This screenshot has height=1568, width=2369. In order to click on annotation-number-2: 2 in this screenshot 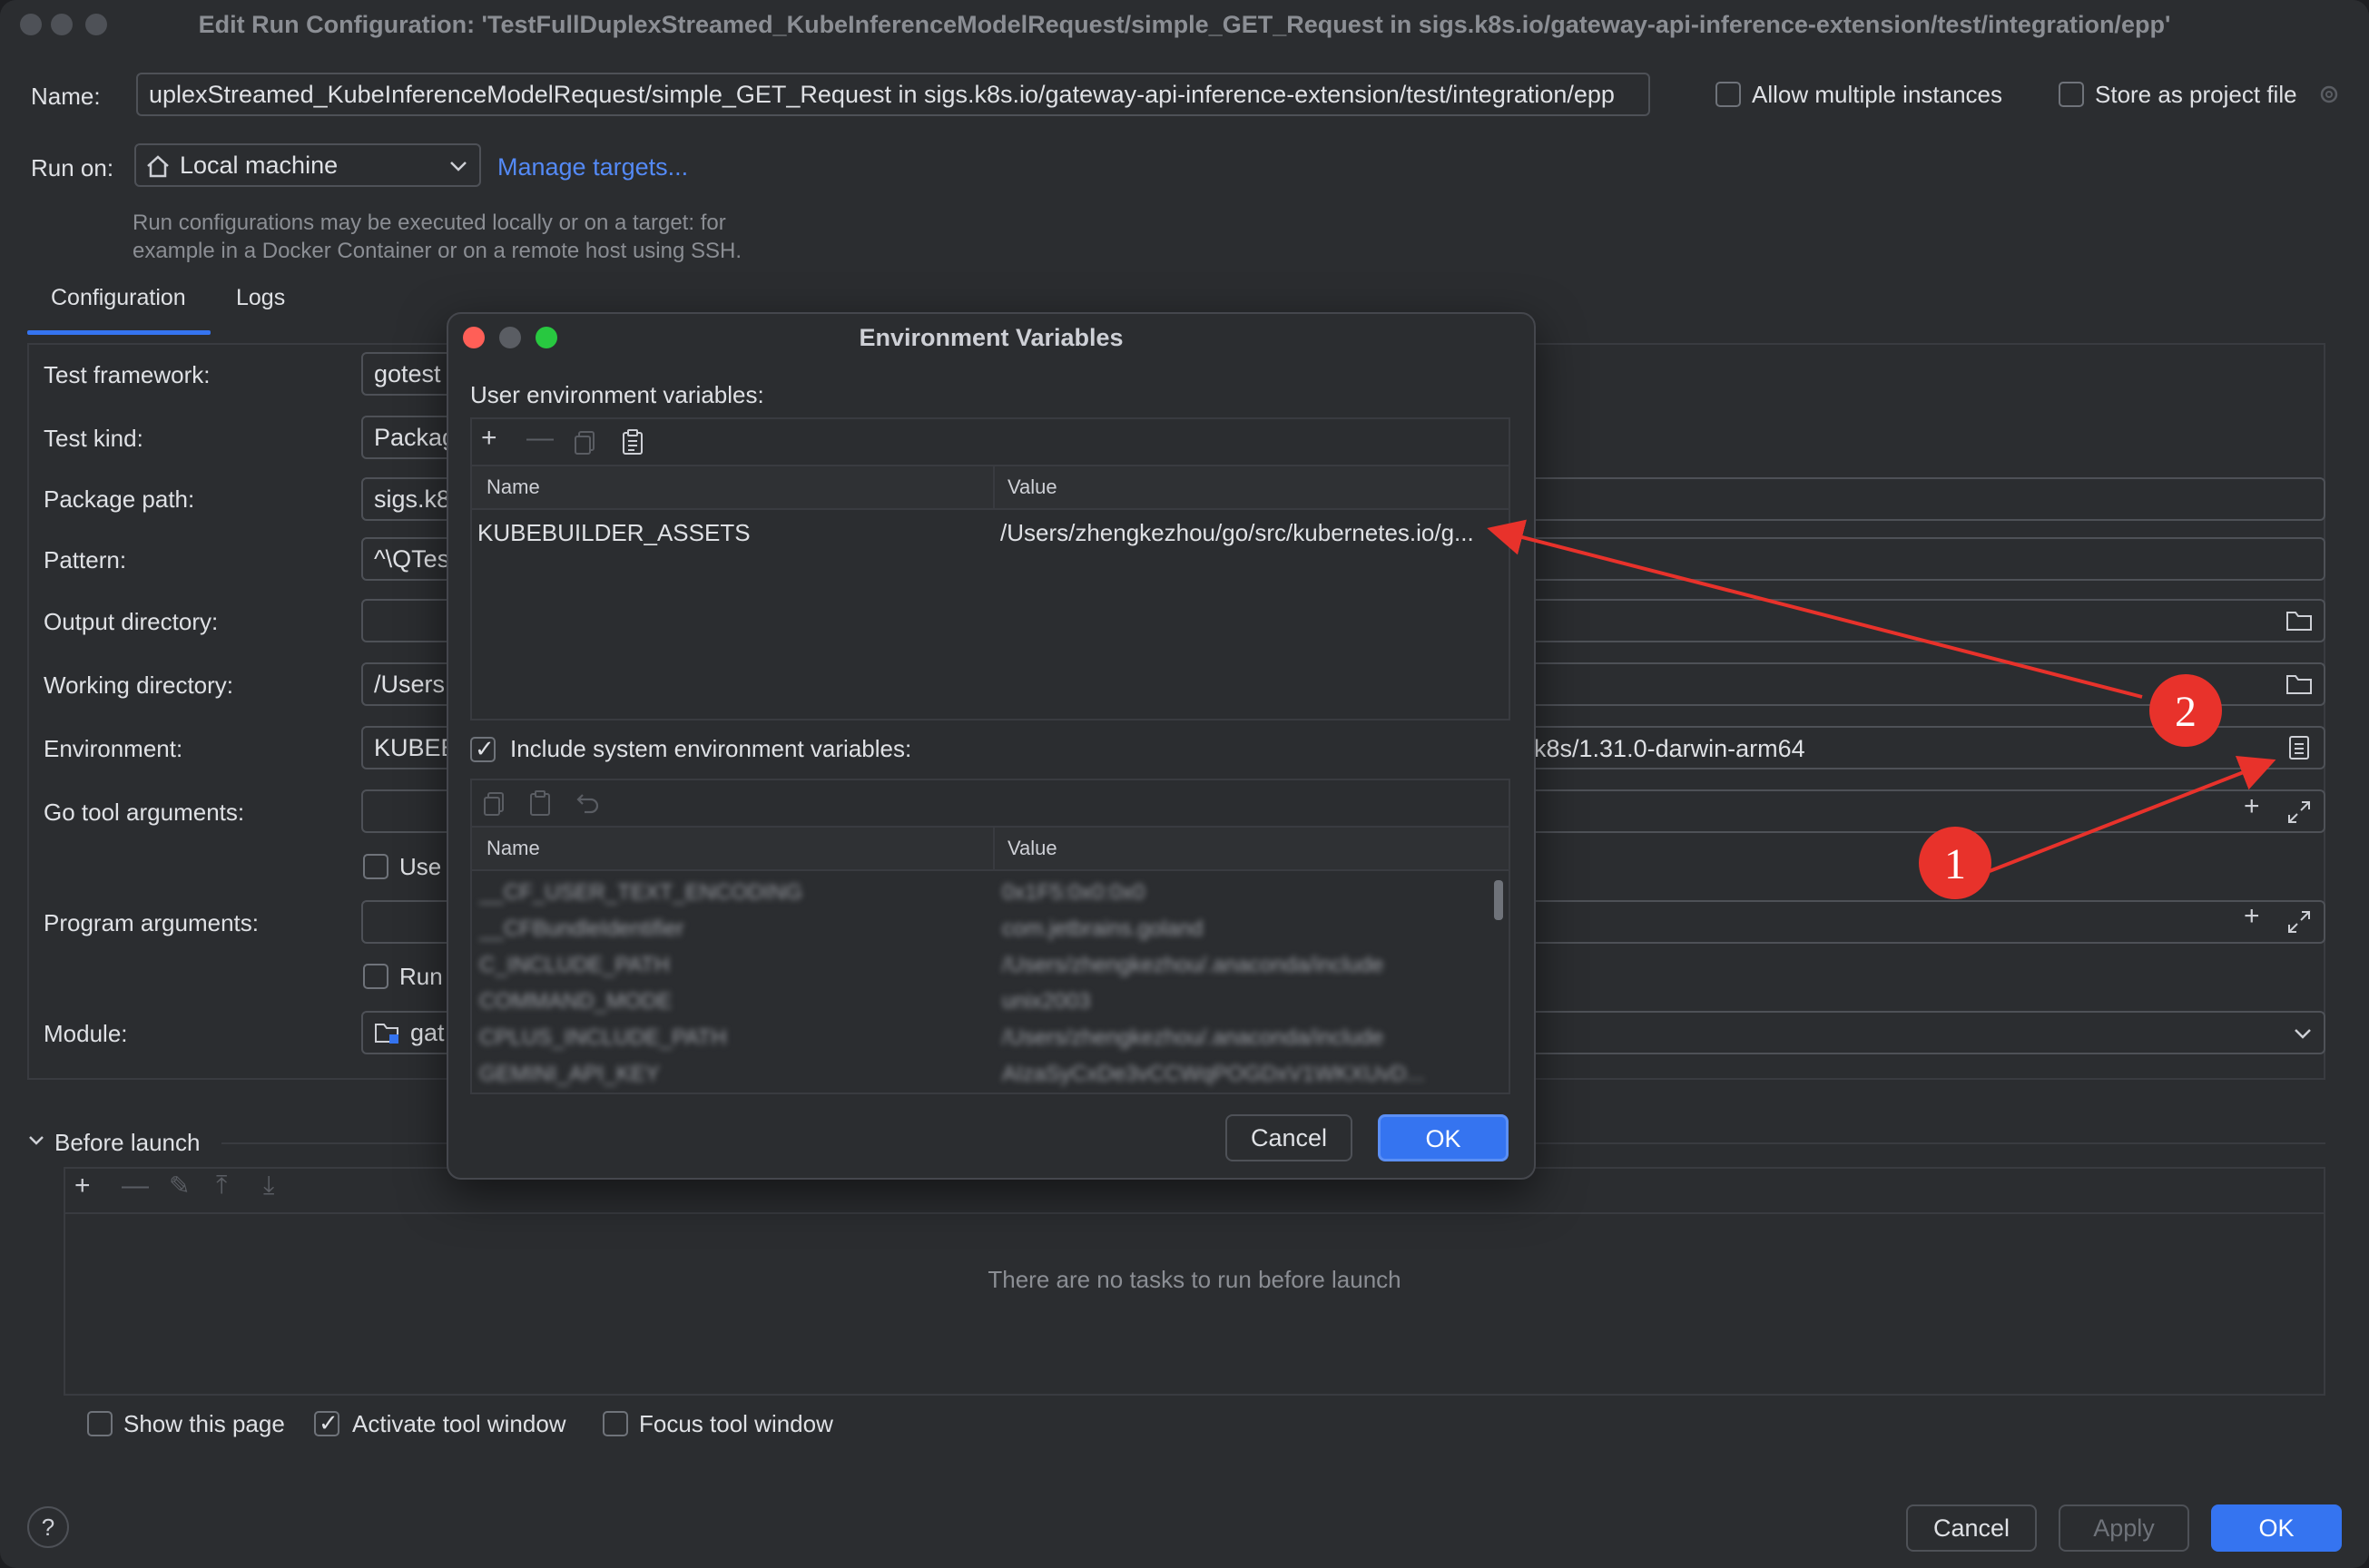, I will do `click(2186, 712)`.